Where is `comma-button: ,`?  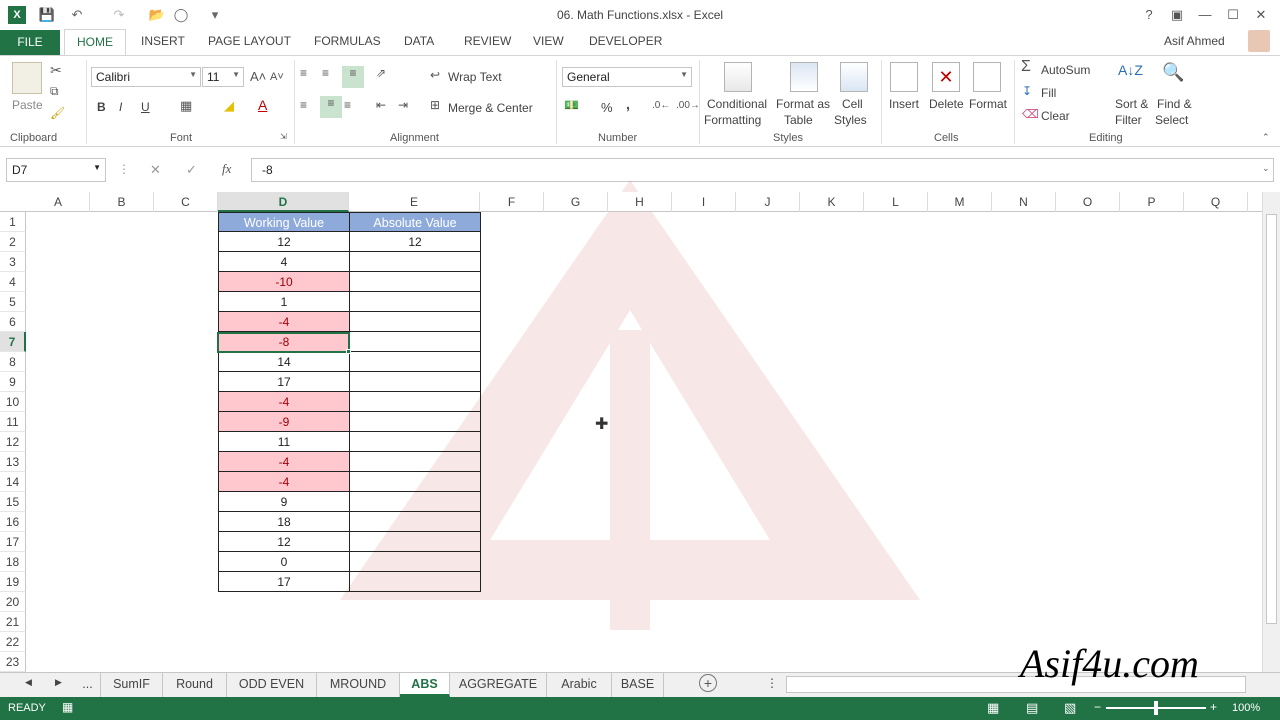 comma-button: , is located at coordinates (628, 104).